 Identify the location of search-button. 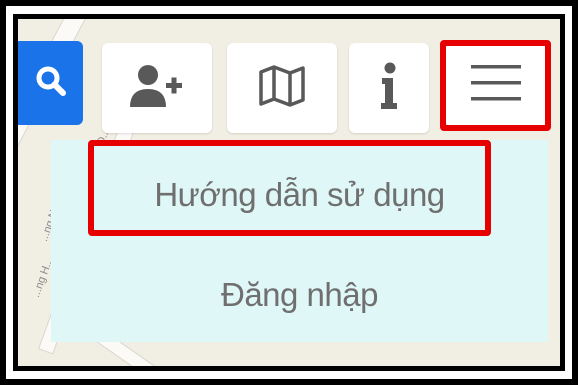
(50, 83).